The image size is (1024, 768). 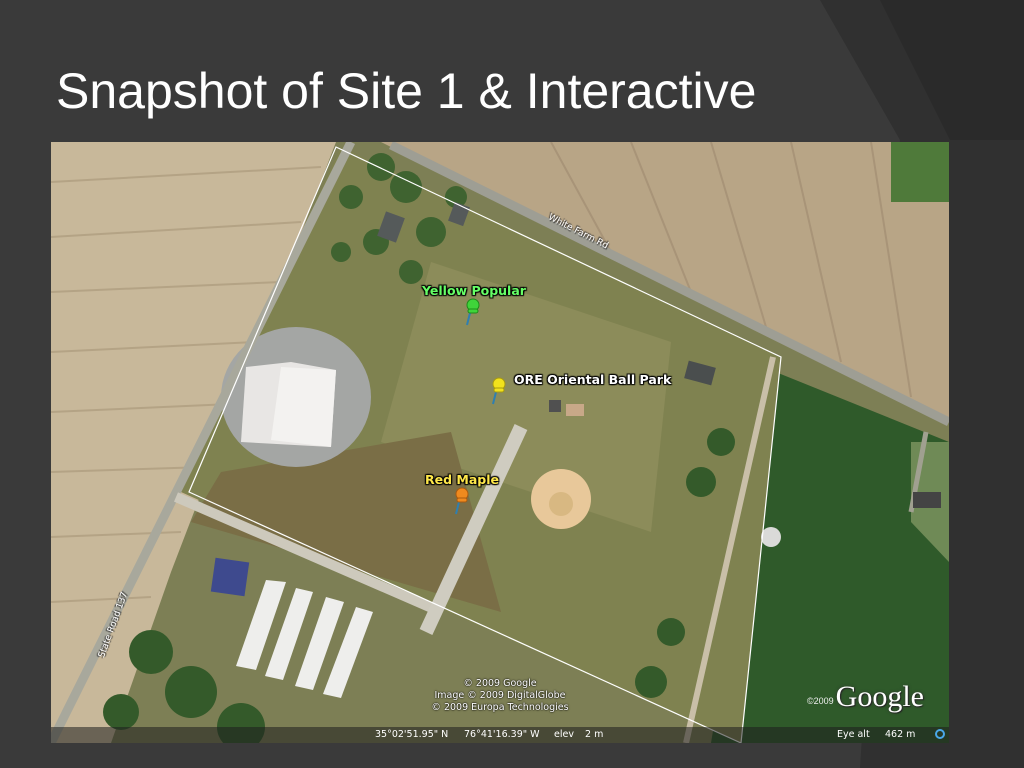 What do you see at coordinates (500, 683) in the screenshot?
I see `copyright-google: © 2009 Google` at bounding box center [500, 683].